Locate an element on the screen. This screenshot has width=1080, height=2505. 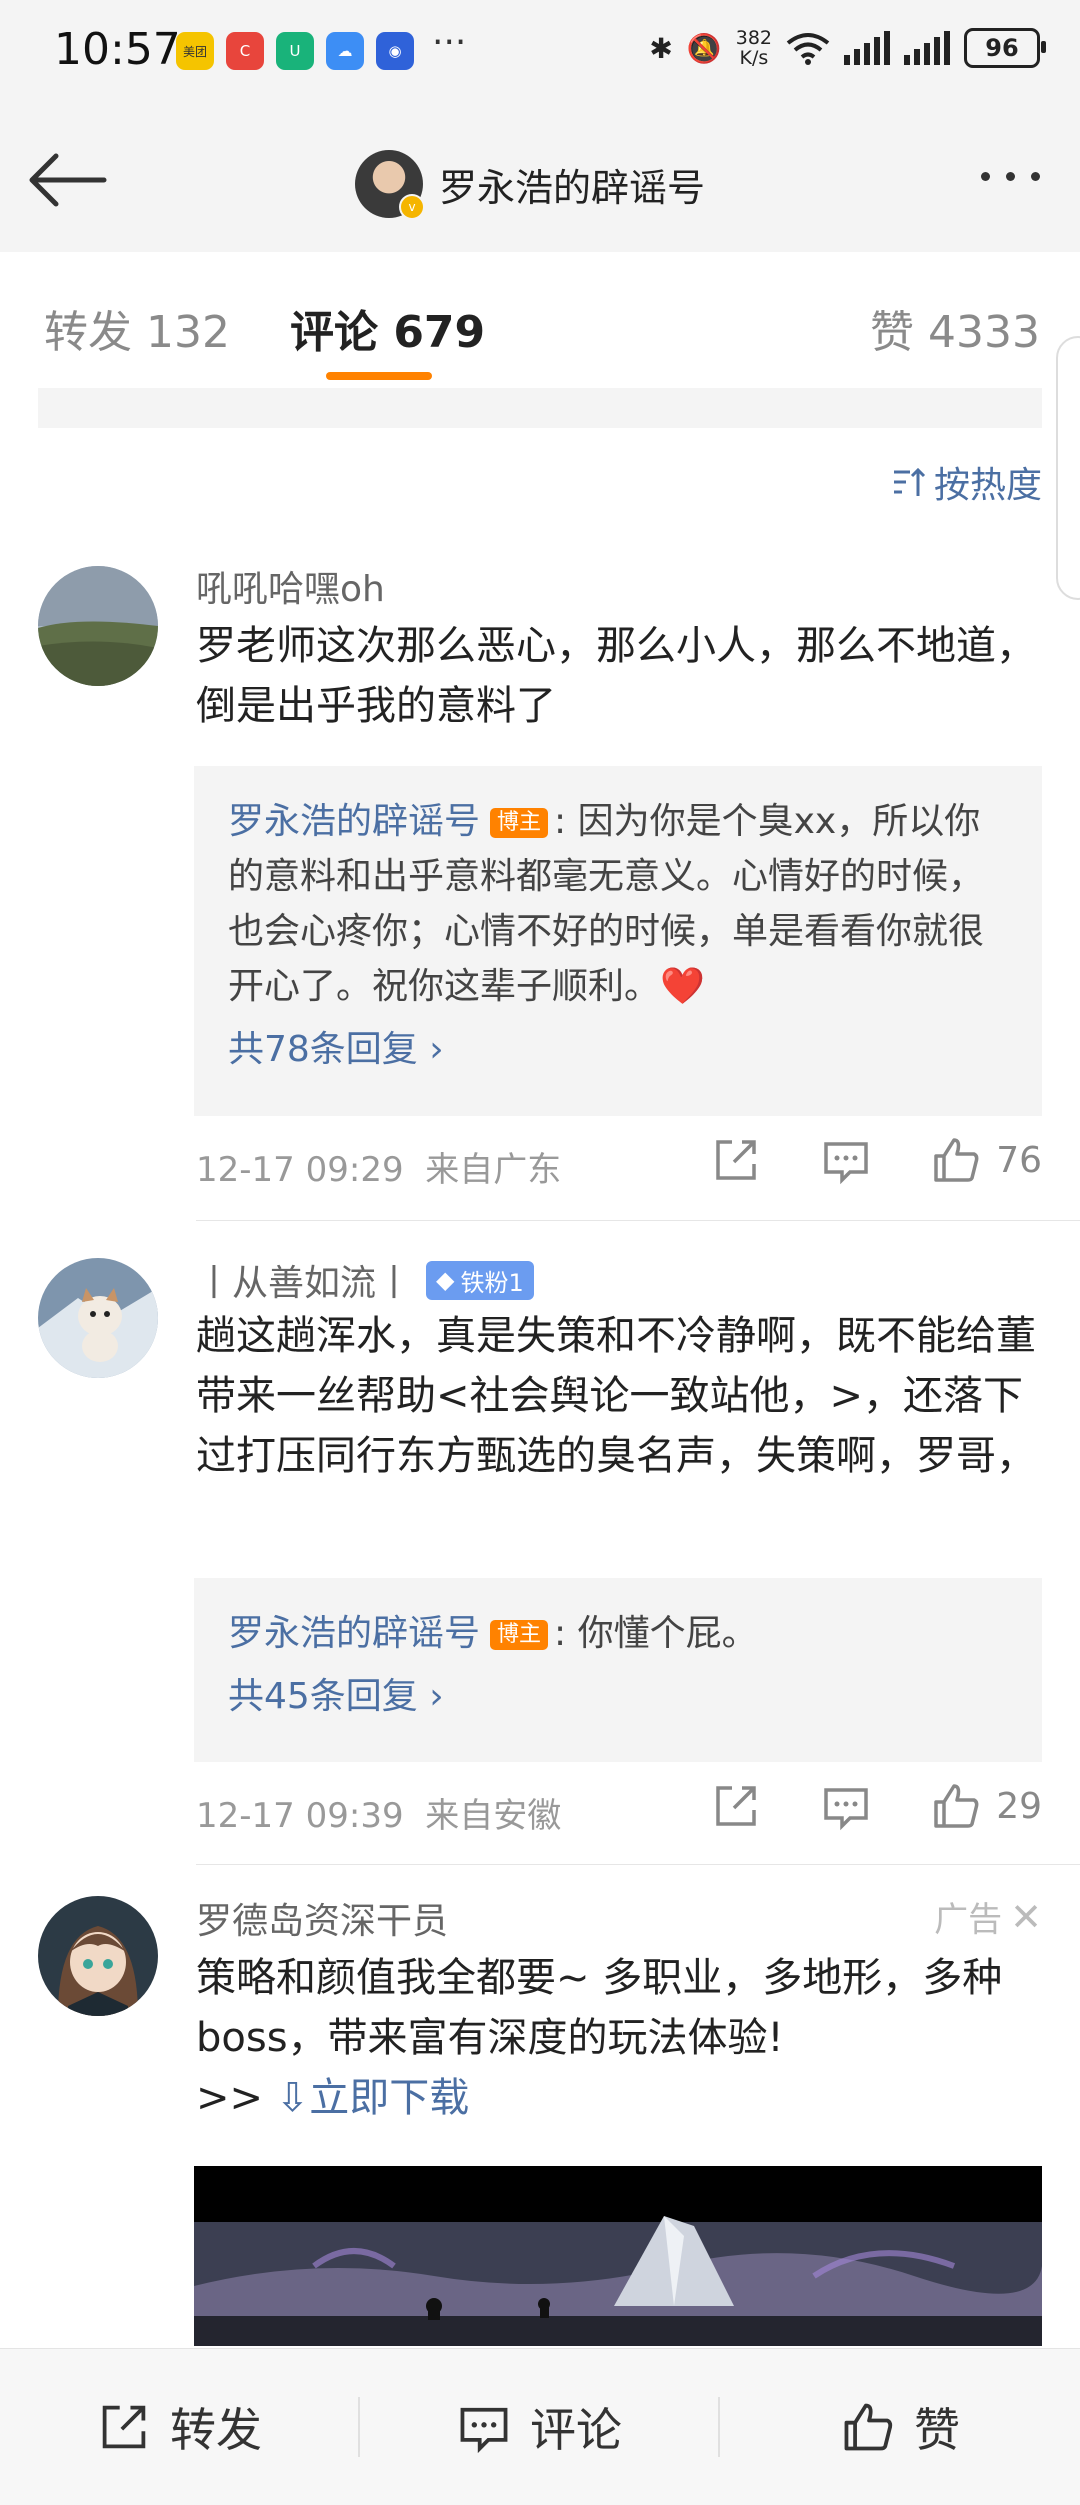
heart-emoji-icon: ❤️ is located at coordinates (682, 986).